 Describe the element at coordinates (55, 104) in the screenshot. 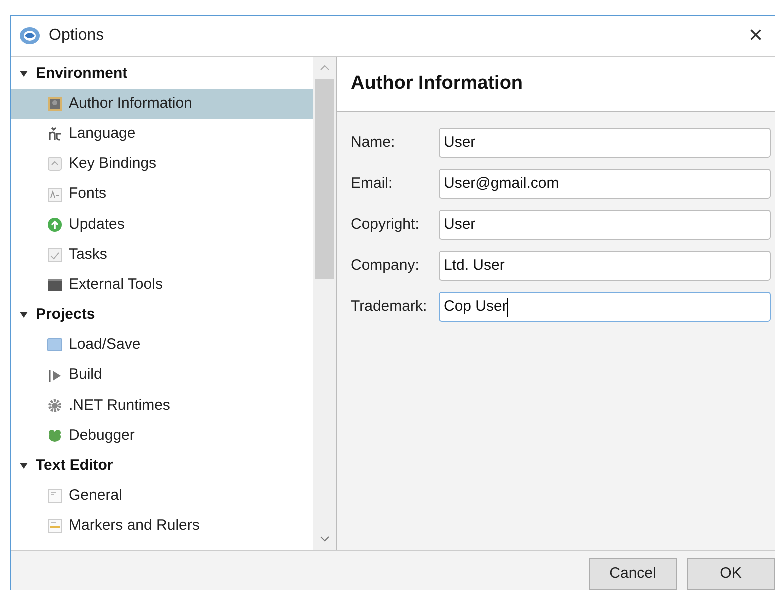

I see `person-card-icon` at that location.